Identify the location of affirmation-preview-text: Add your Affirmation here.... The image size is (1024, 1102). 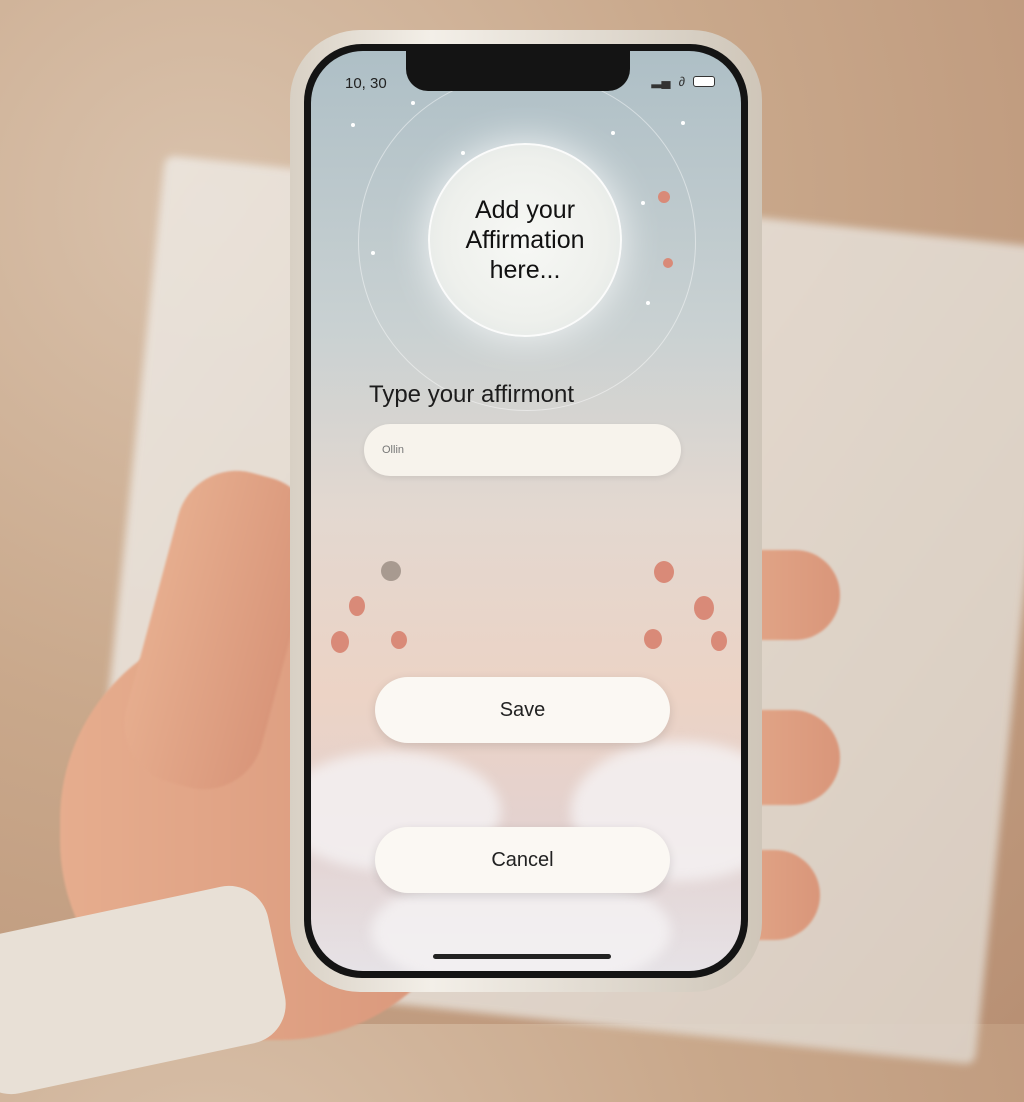
(525, 240).